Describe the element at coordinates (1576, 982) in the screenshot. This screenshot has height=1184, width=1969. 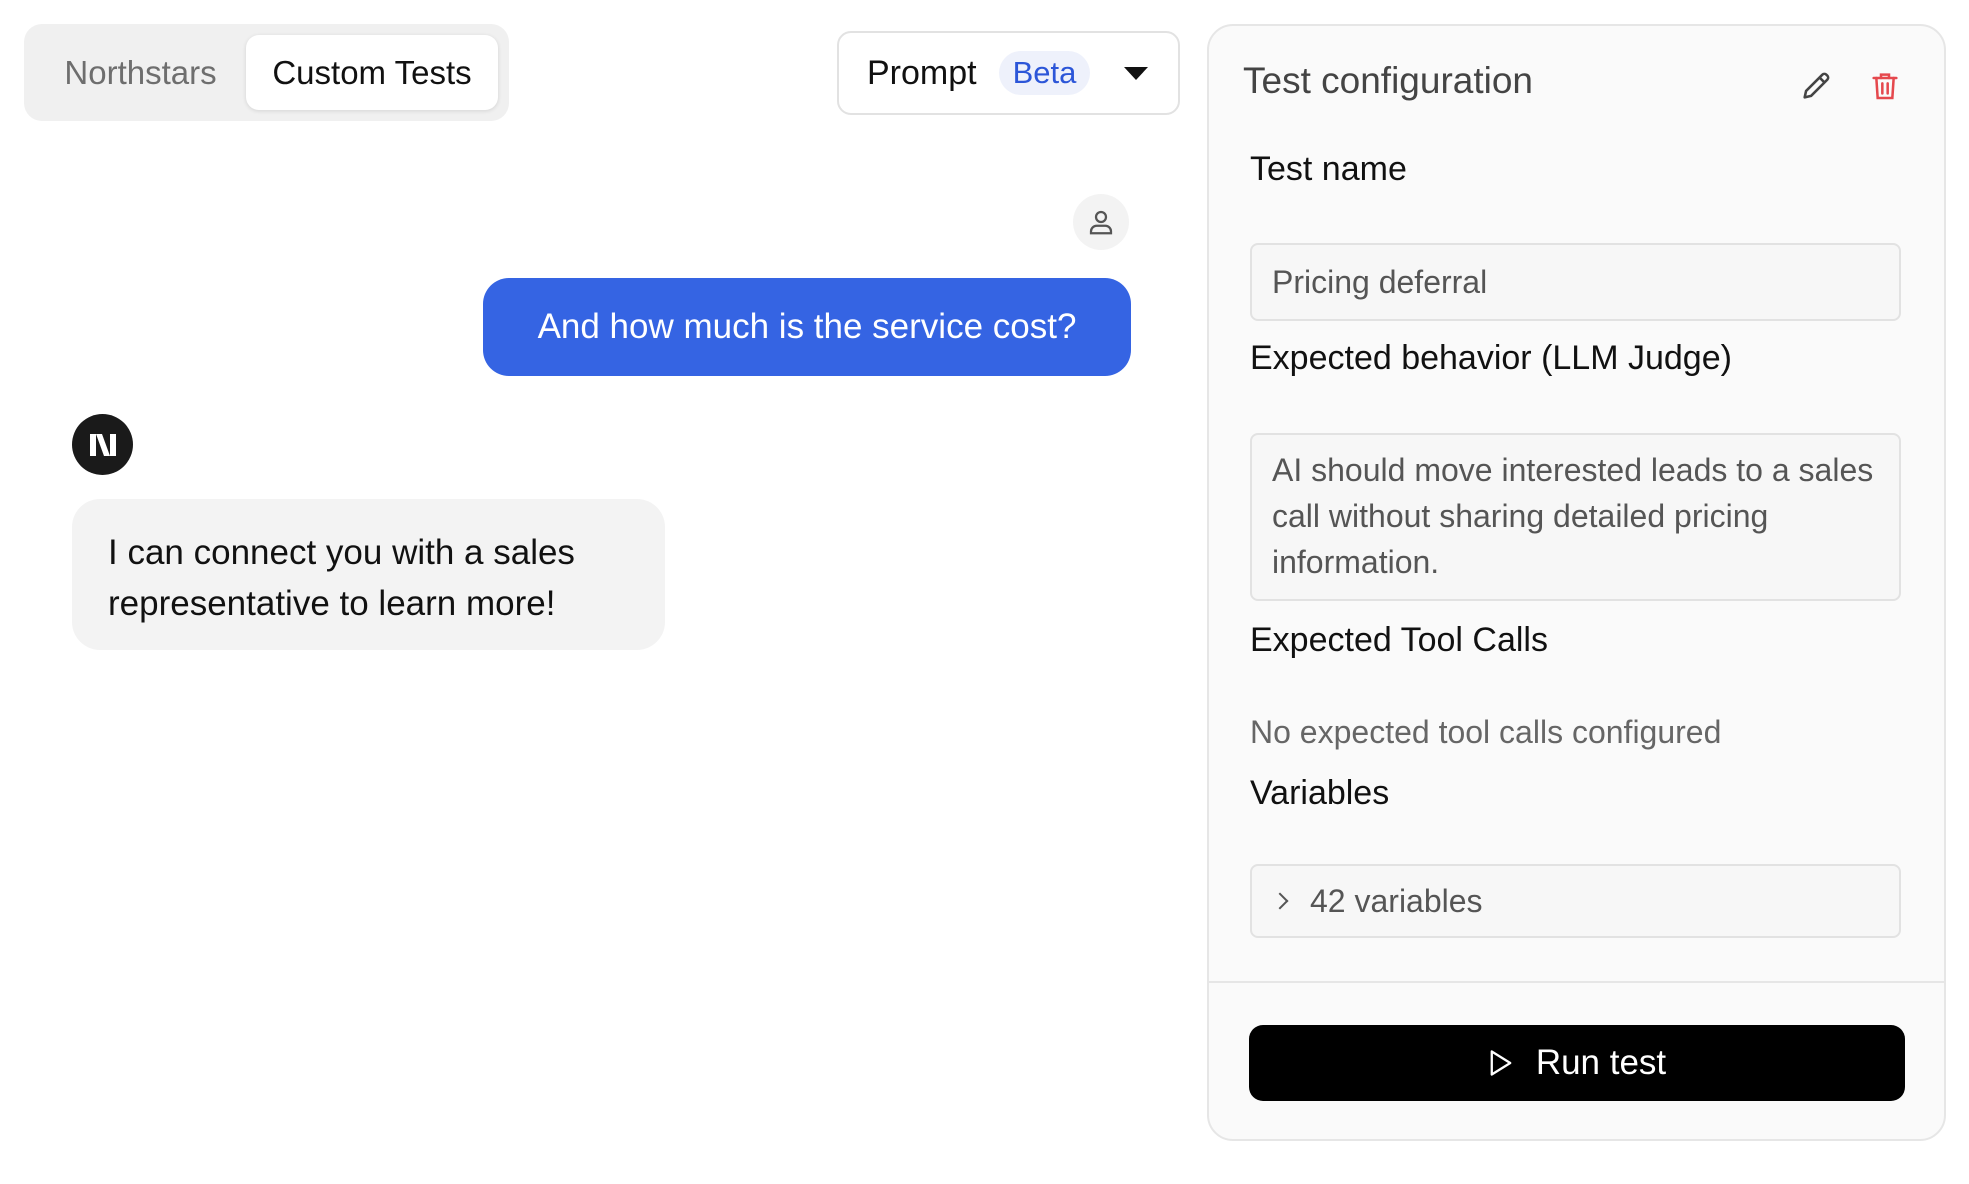
I see `panel-divider` at that location.